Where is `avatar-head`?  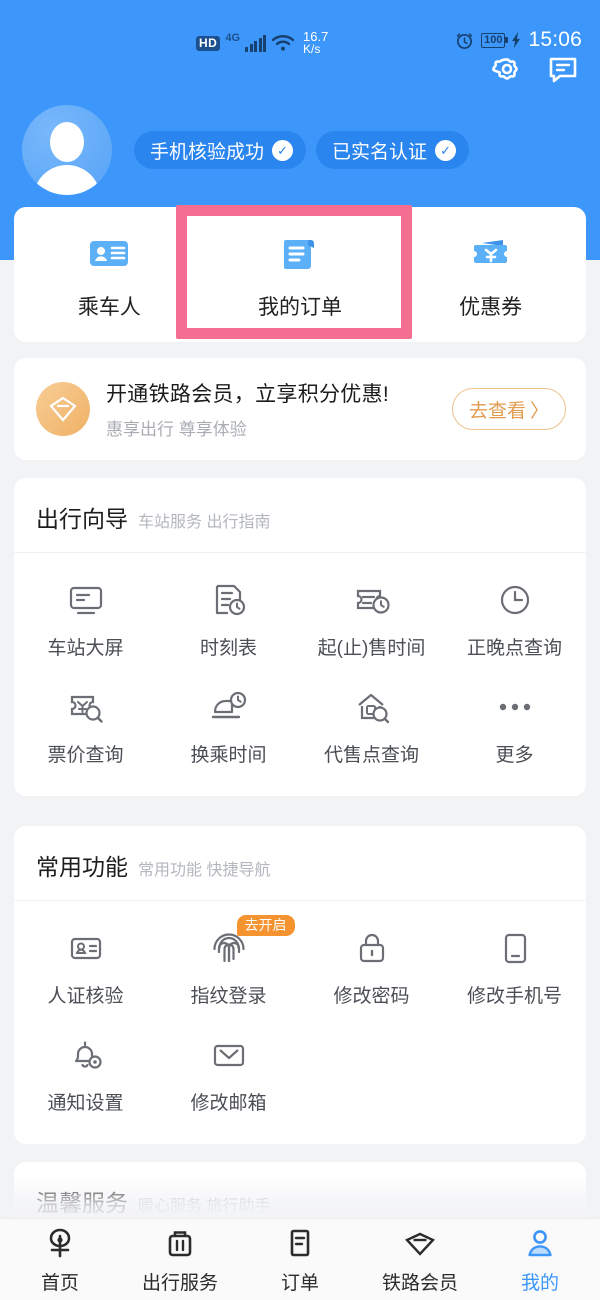 avatar-head is located at coordinates (67, 142).